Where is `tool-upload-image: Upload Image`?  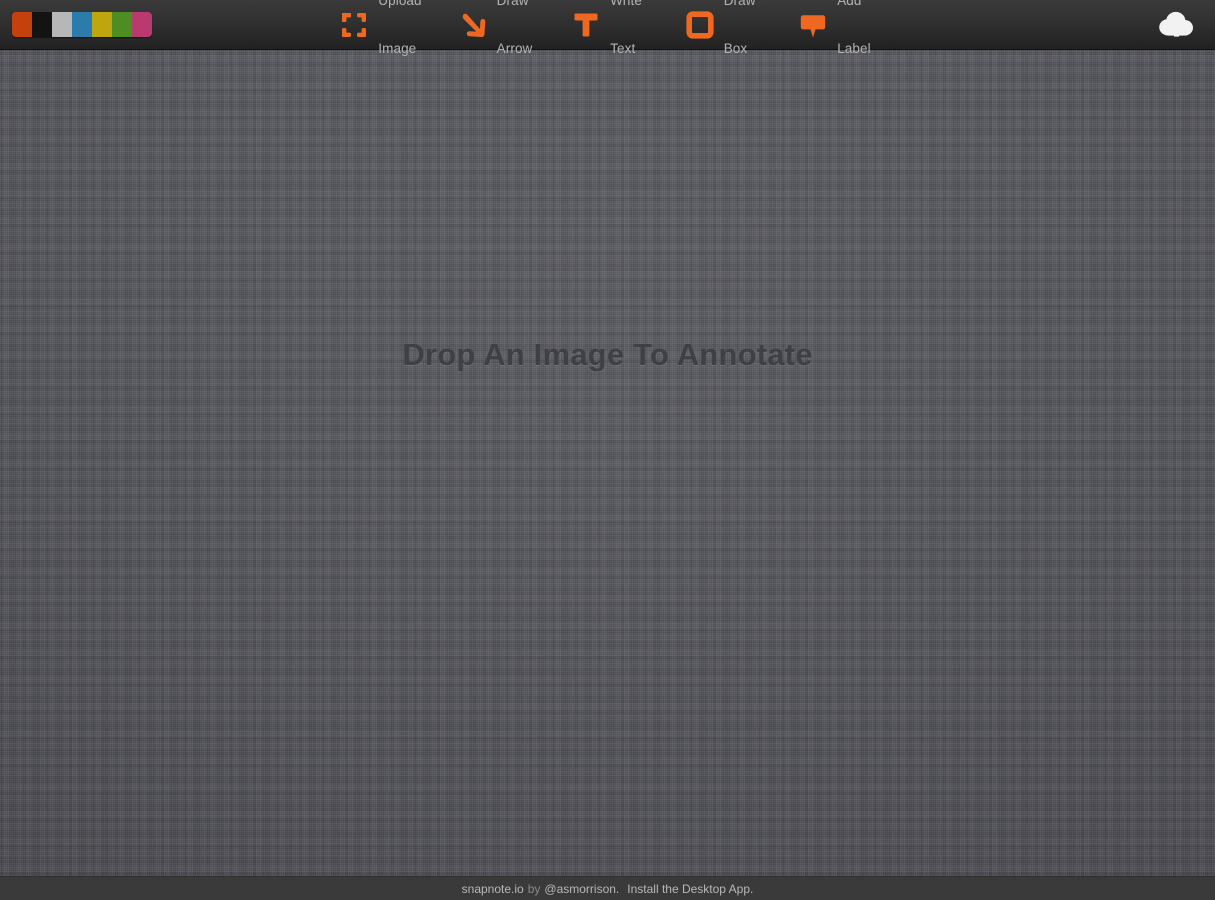 tool-upload-image: Upload Image is located at coordinates (380, 46).